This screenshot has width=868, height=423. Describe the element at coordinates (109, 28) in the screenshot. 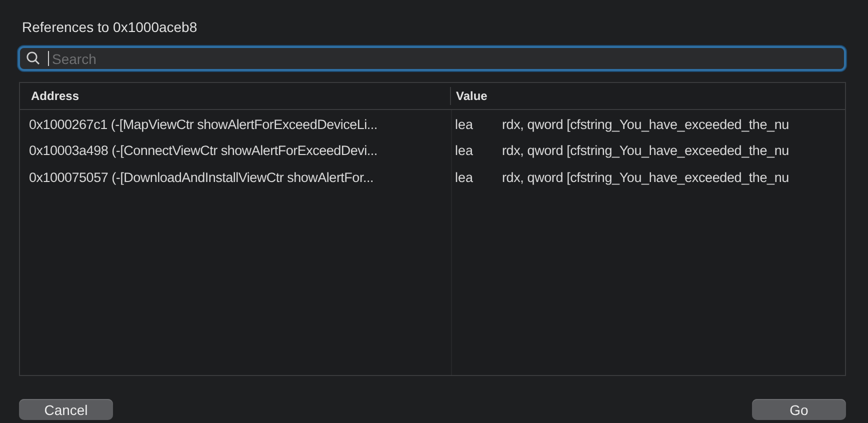

I see `dialog-title: References to 0x1000aceb8` at that location.